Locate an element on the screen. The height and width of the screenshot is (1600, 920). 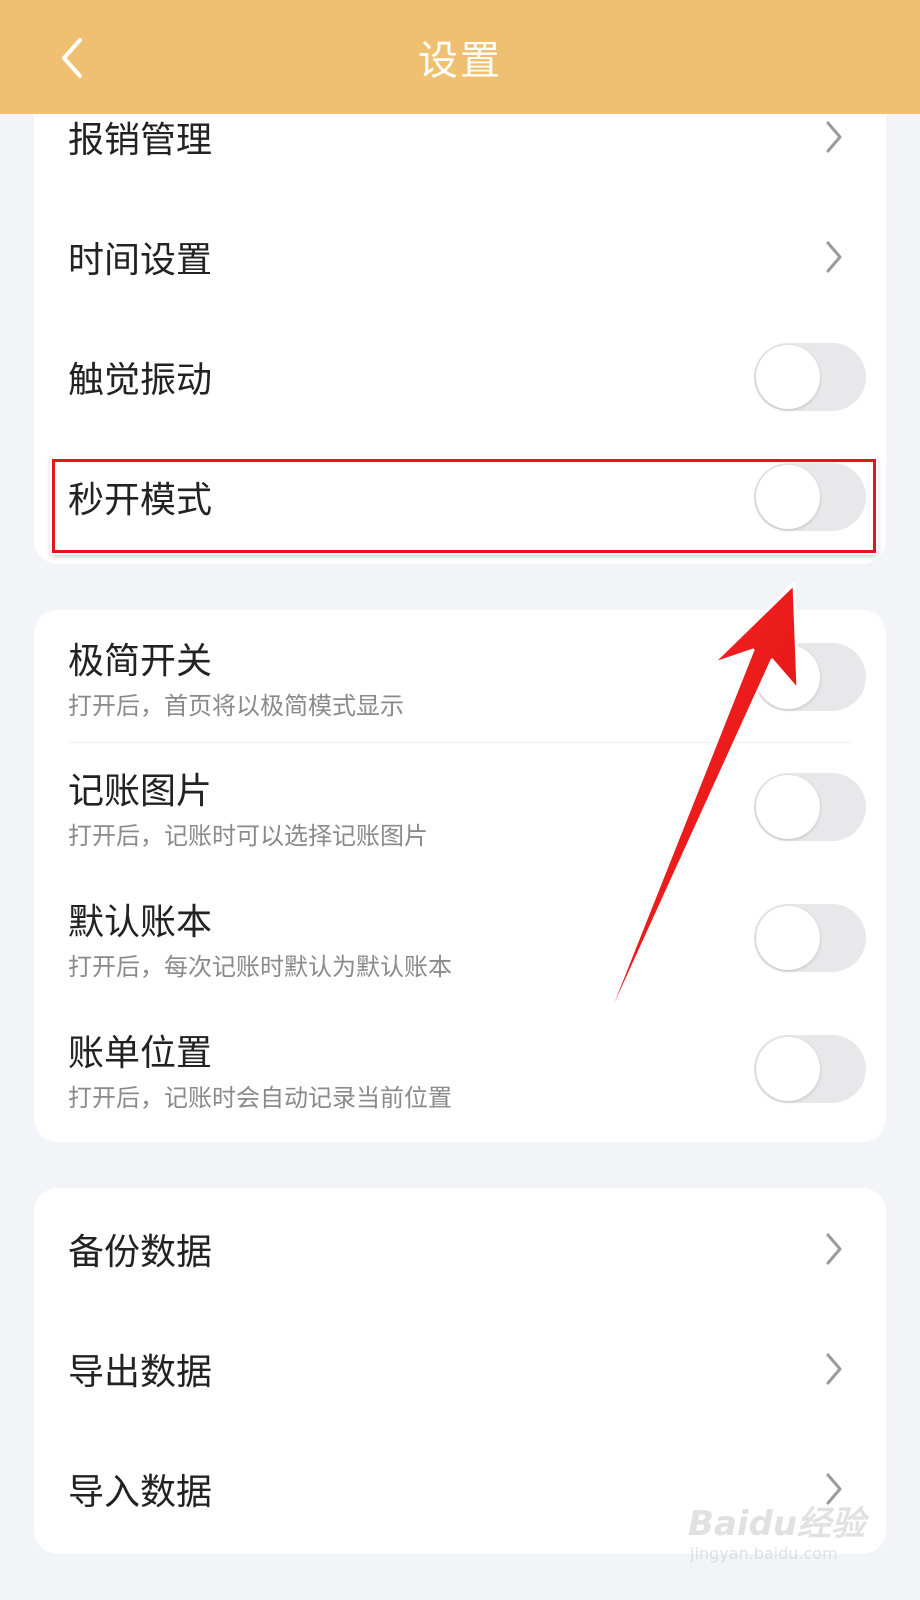
settings-item-label: 账单位置 is located at coordinates (140, 1053).